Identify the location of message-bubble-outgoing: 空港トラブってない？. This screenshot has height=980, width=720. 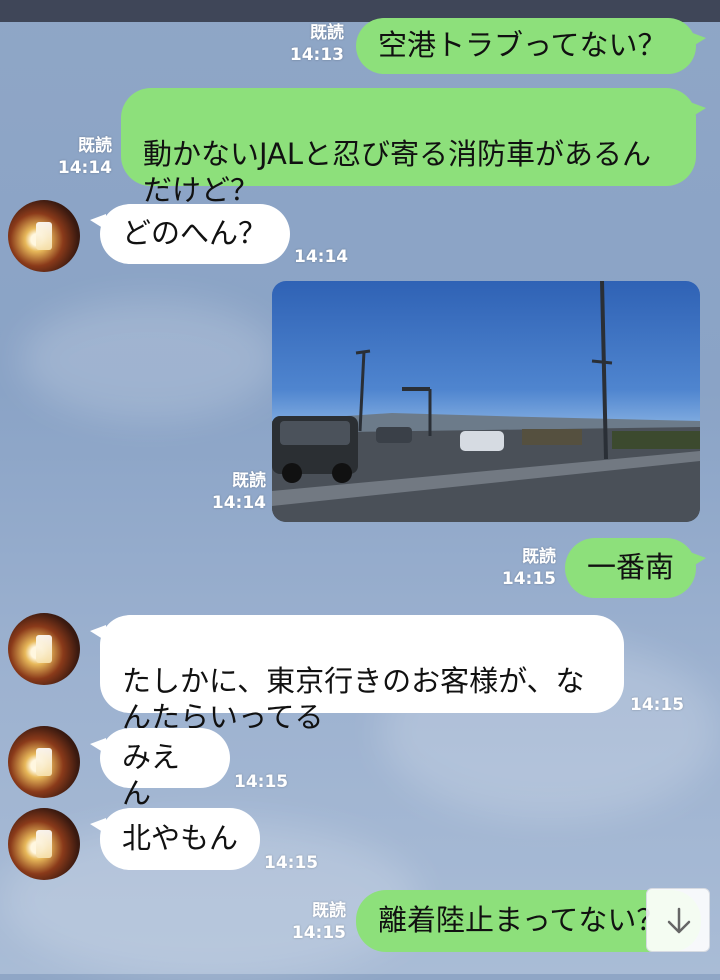
(531, 46).